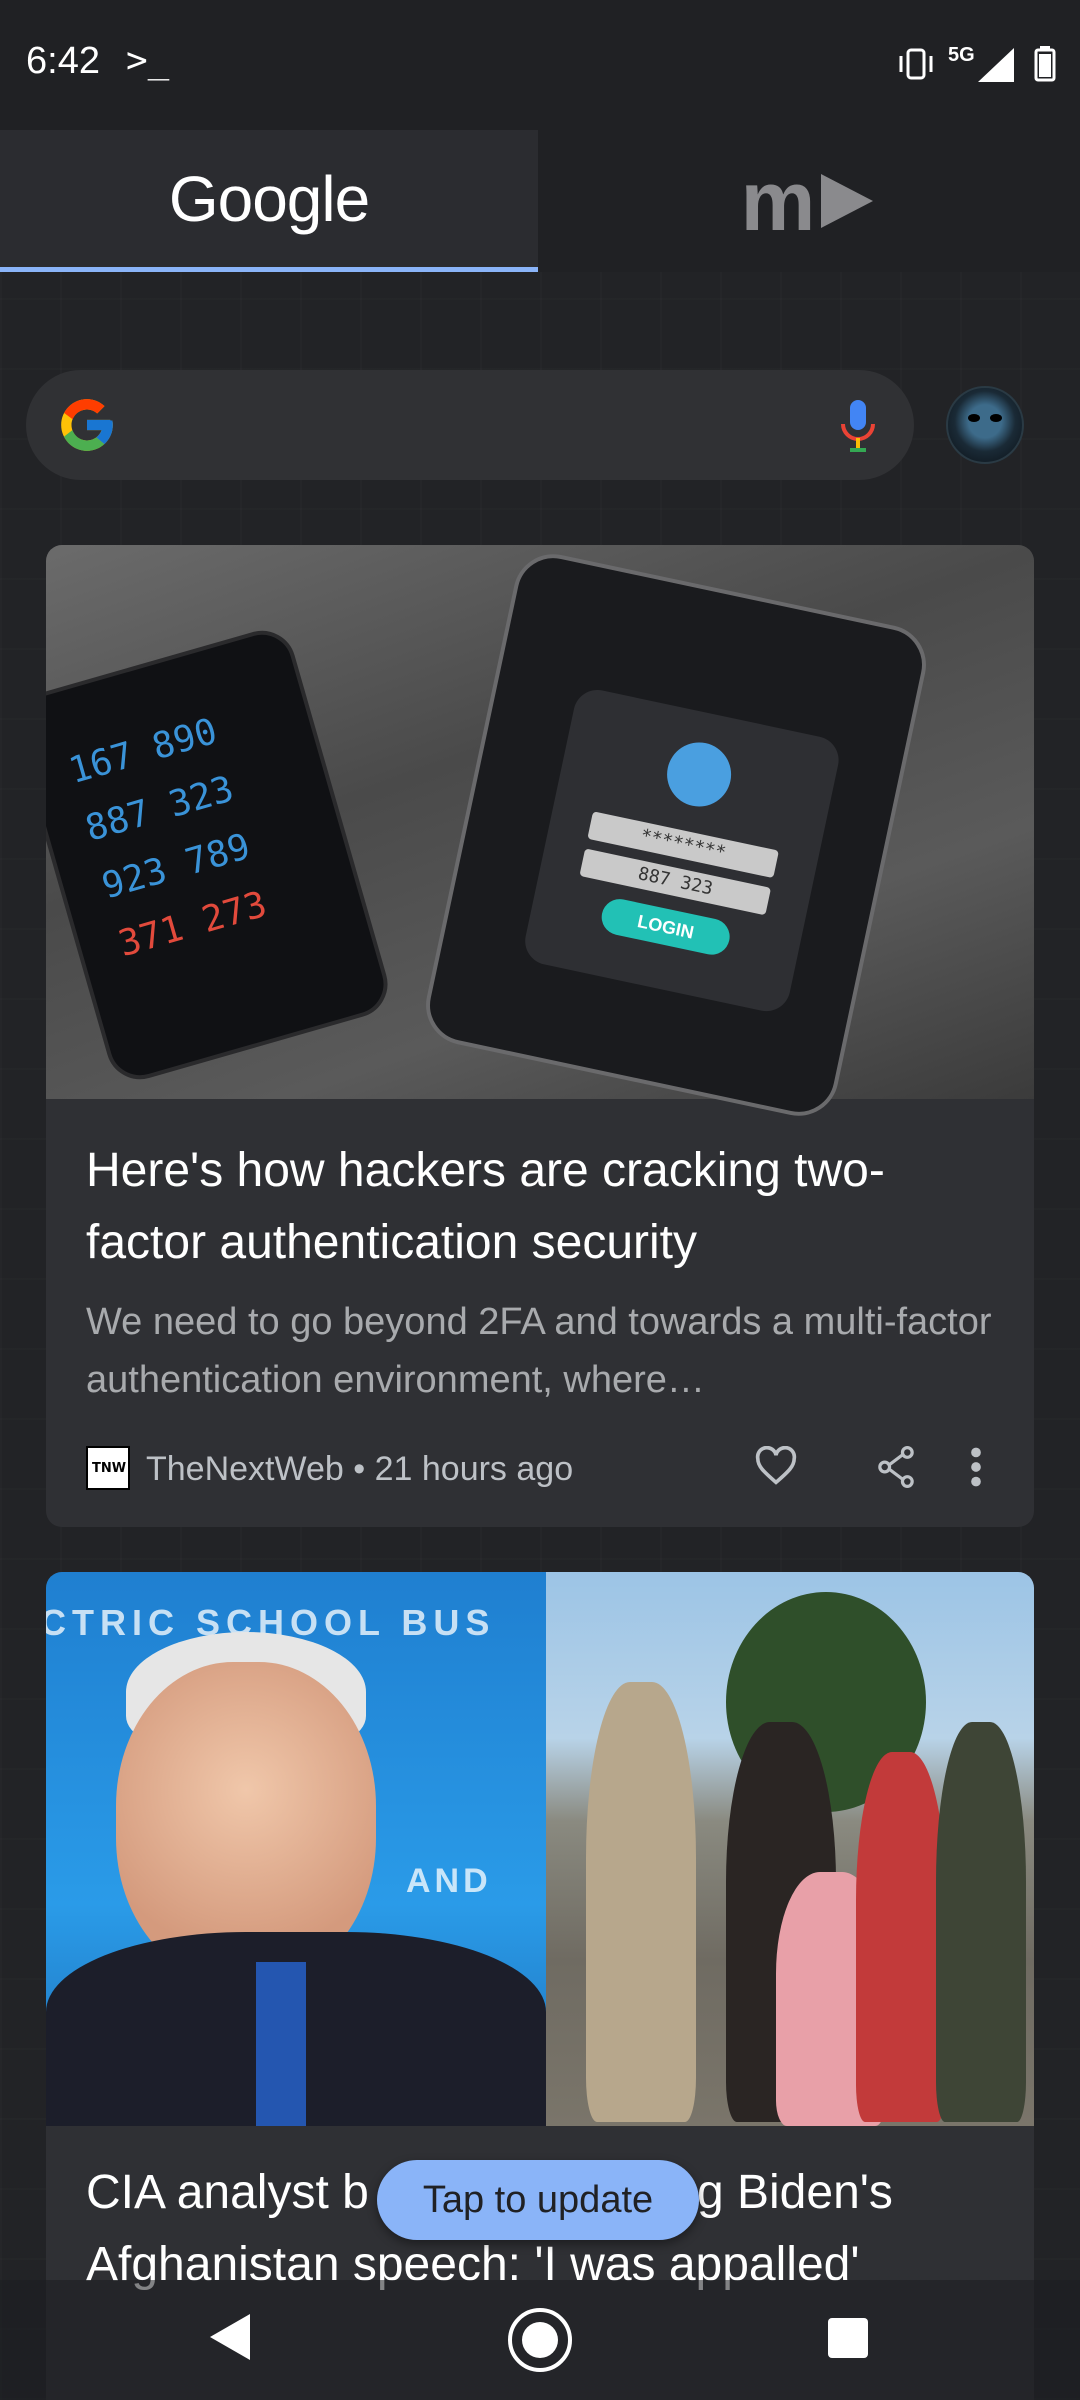 The width and height of the screenshot is (1080, 2400). I want to click on source-meta: TheNextWeb • 21 hours ago, so click(359, 1469).